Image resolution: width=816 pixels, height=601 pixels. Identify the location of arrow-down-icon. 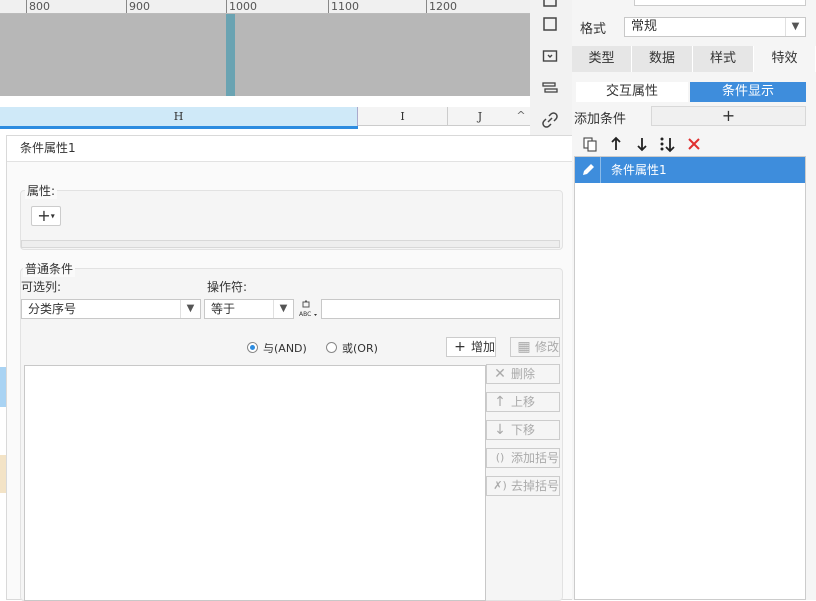
(643, 145).